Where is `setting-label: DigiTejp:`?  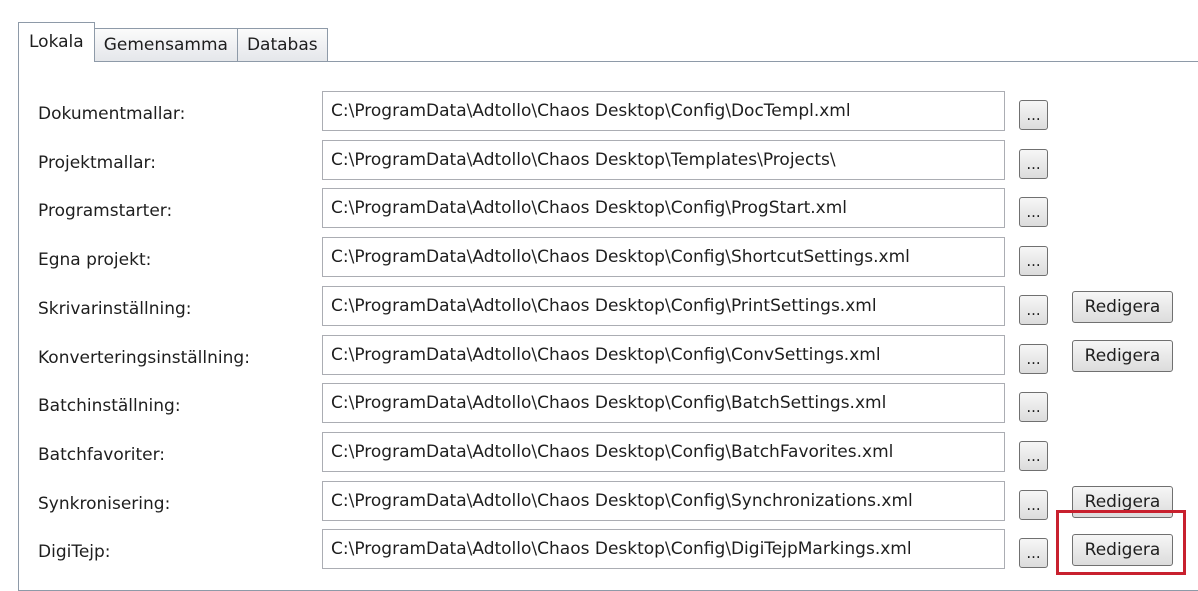 setting-label: DigiTejp: is located at coordinates (74, 552).